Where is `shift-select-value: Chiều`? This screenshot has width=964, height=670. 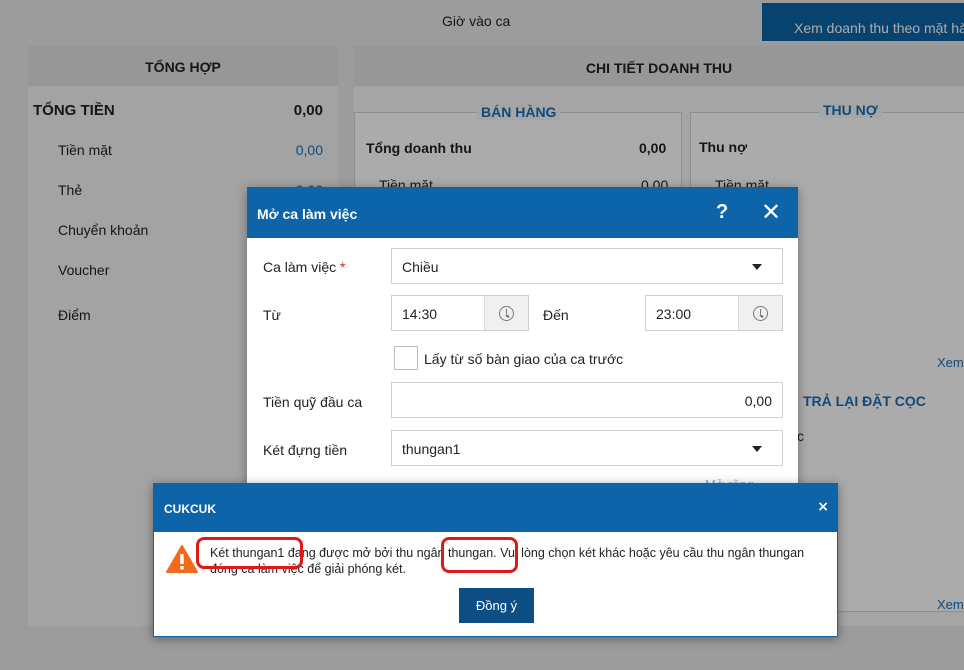
shift-select-value: Chiều is located at coordinates (420, 267).